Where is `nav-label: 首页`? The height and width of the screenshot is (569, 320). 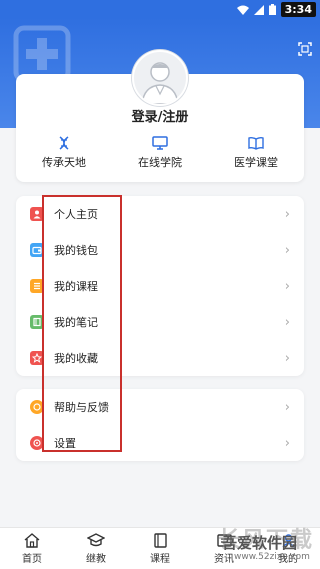
nav-label: 首页 is located at coordinates (32, 559).